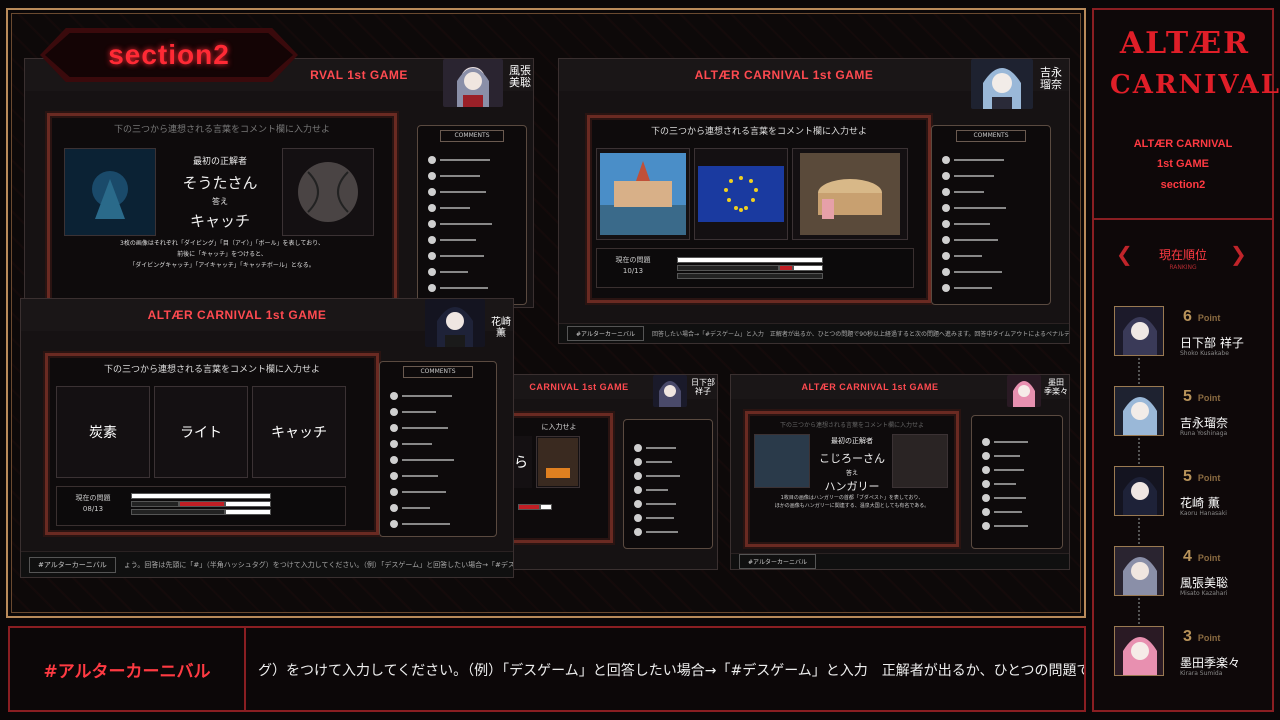 The width and height of the screenshot is (1280, 720). I want to click on rank-name: 花崎 薫, so click(1200, 503).